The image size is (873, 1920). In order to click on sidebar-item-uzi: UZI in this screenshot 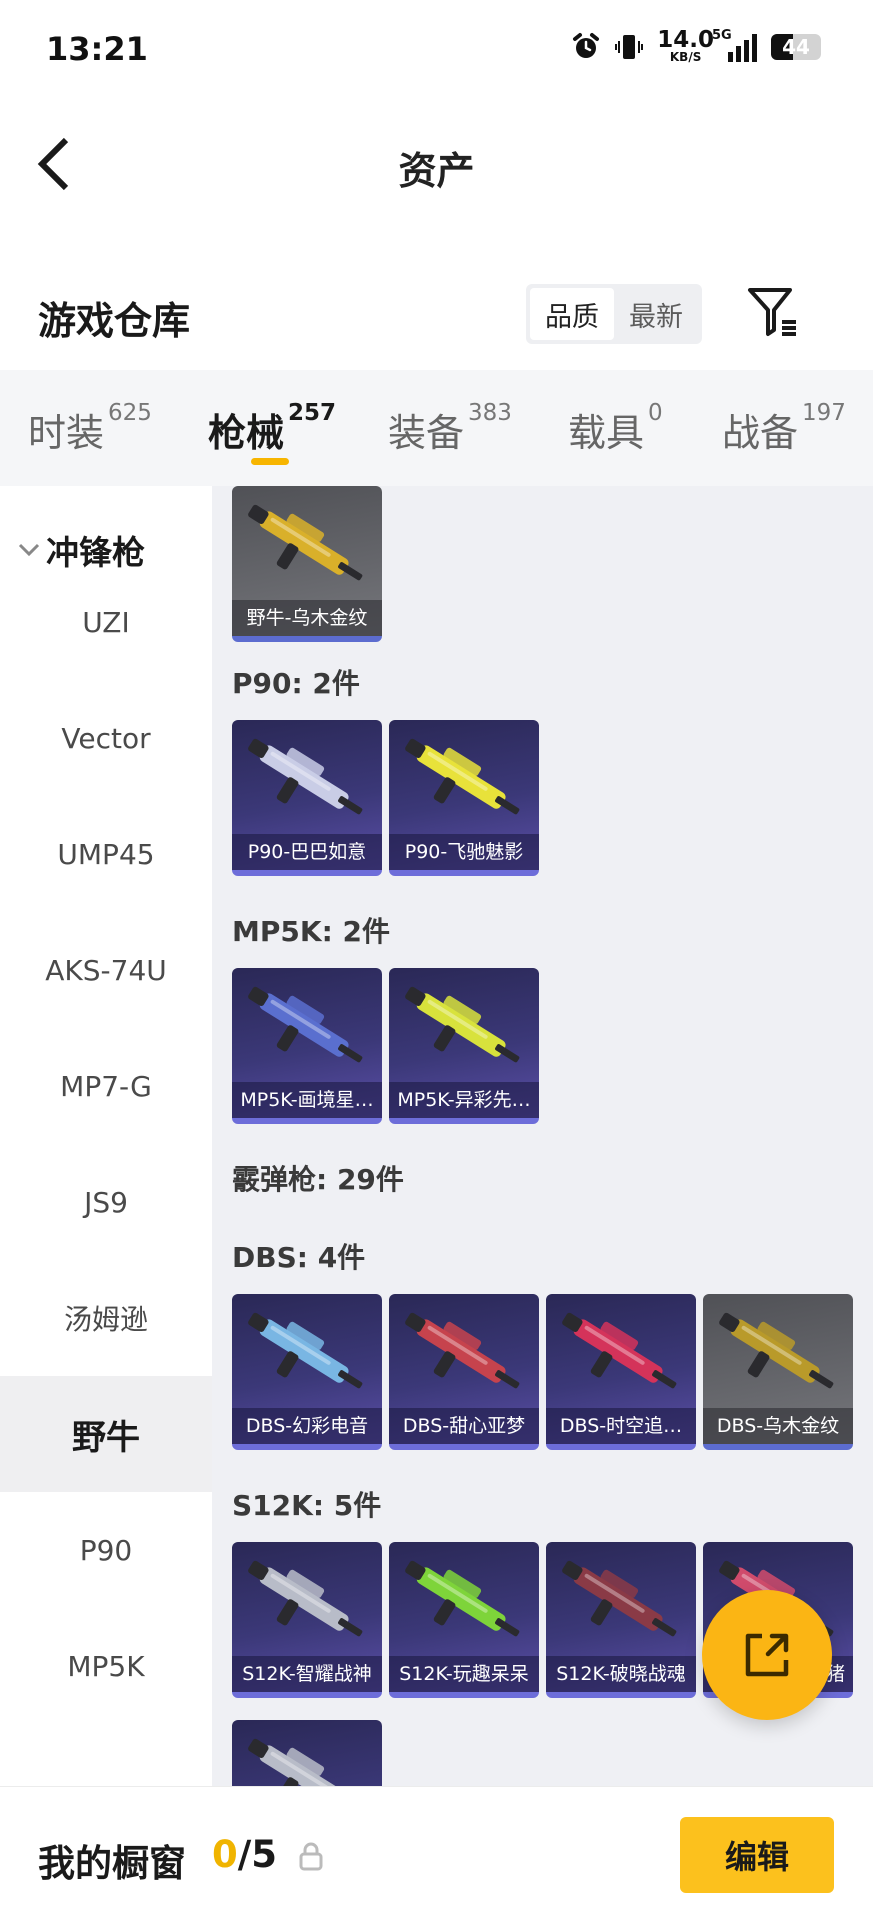, I will do `click(106, 622)`.